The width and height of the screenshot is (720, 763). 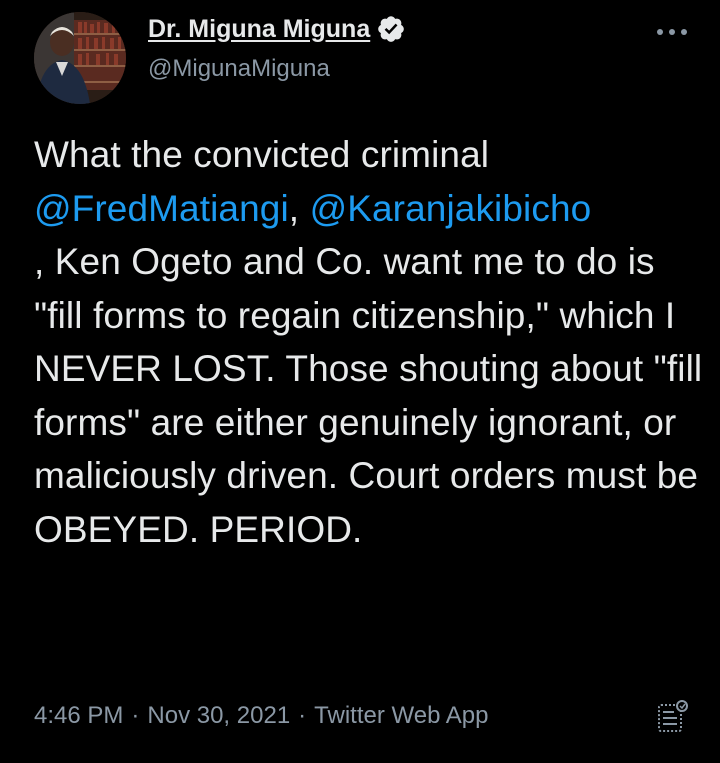 I want to click on tweet-text-segment: What the convicted criminal, so click(x=262, y=154).